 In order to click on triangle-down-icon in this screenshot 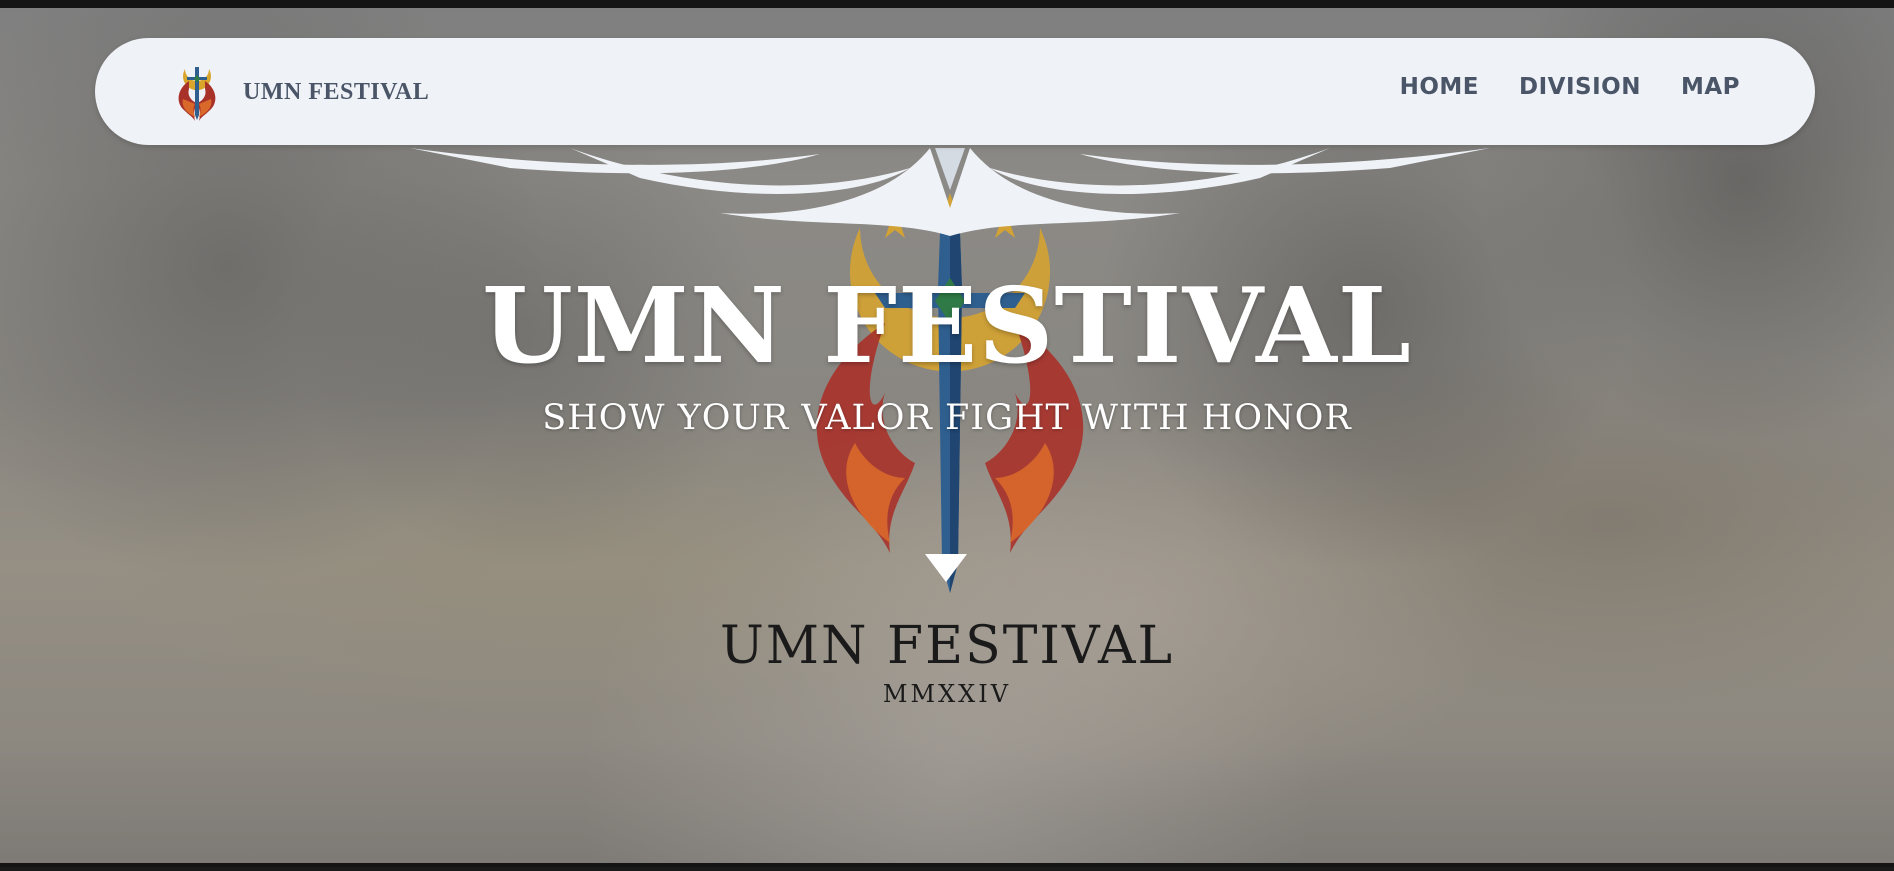, I will do `click(946, 568)`.